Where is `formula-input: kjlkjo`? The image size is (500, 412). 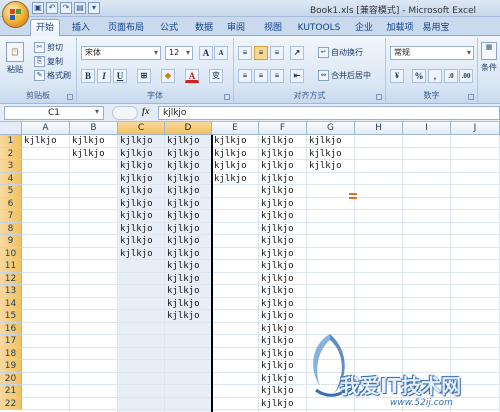 formula-input: kjlkjo is located at coordinates (329, 113).